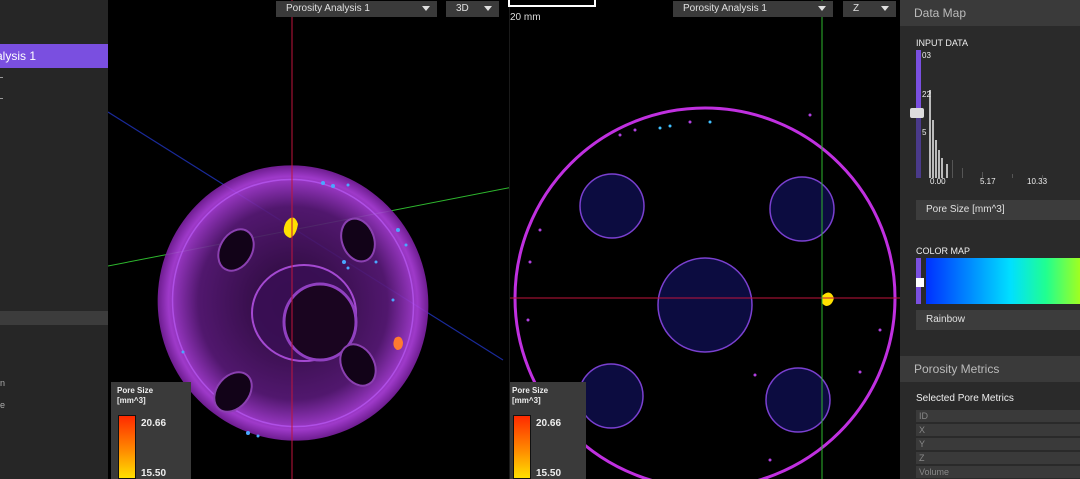 The width and height of the screenshot is (1080, 479). I want to click on truncated-label: e, so click(3, 405).